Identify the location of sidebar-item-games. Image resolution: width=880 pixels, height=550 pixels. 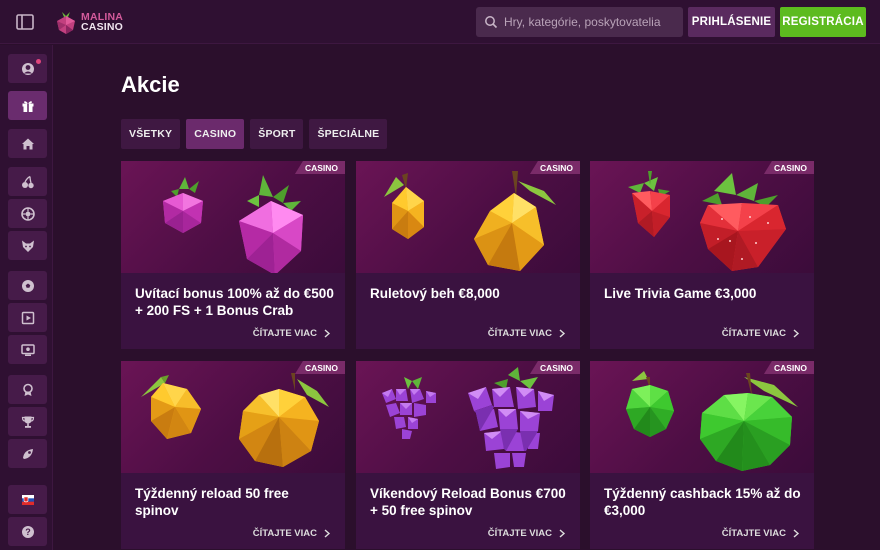
(27, 245).